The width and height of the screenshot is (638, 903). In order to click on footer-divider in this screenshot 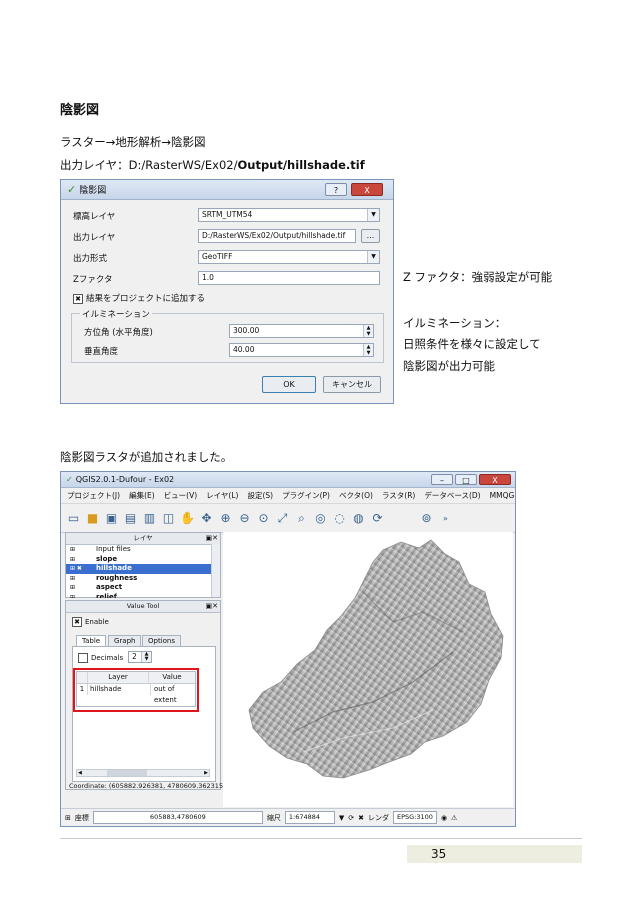, I will do `click(321, 838)`.